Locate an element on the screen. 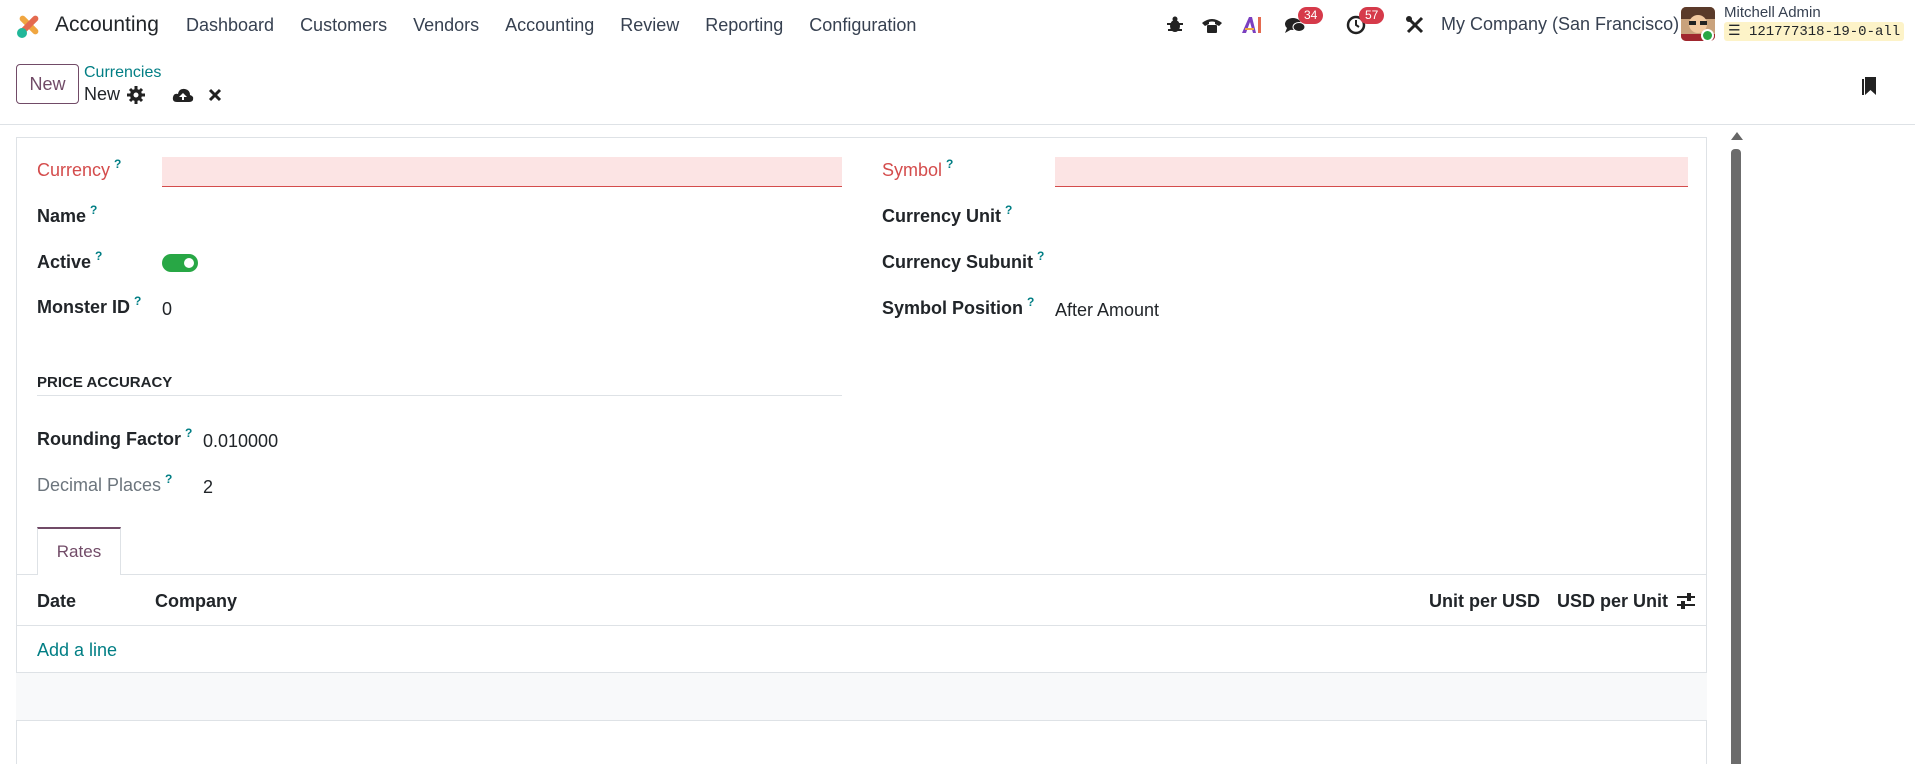 The image size is (1915, 764). messages-badge: 34 is located at coordinates (1311, 15).